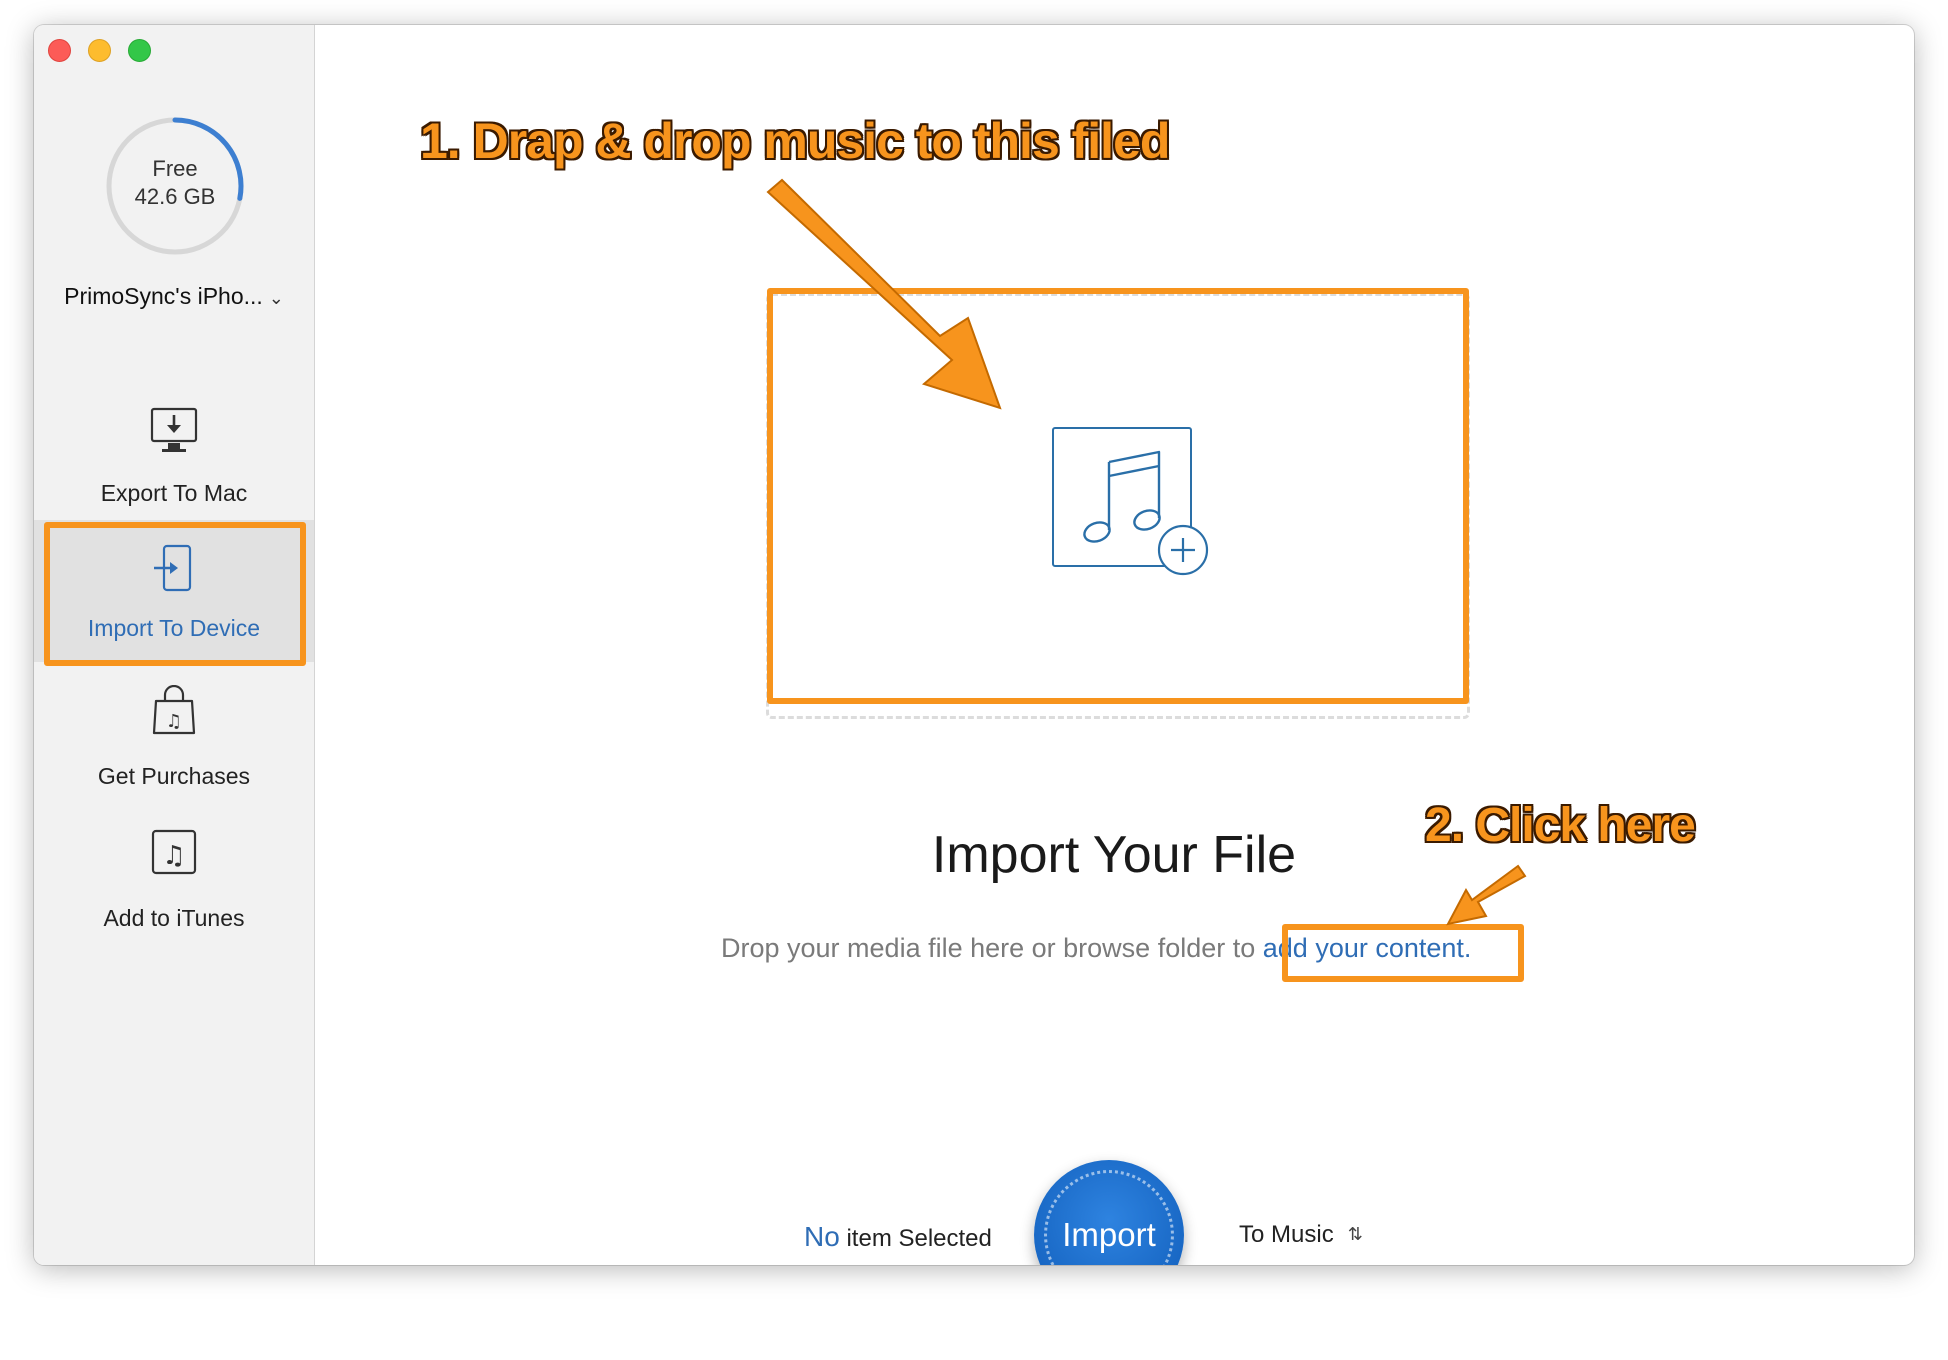 The image size is (1948, 1360). Describe the element at coordinates (795, 141) in the screenshot. I see `annotation-step-1: 1. Drap & drop music to this filed` at that location.